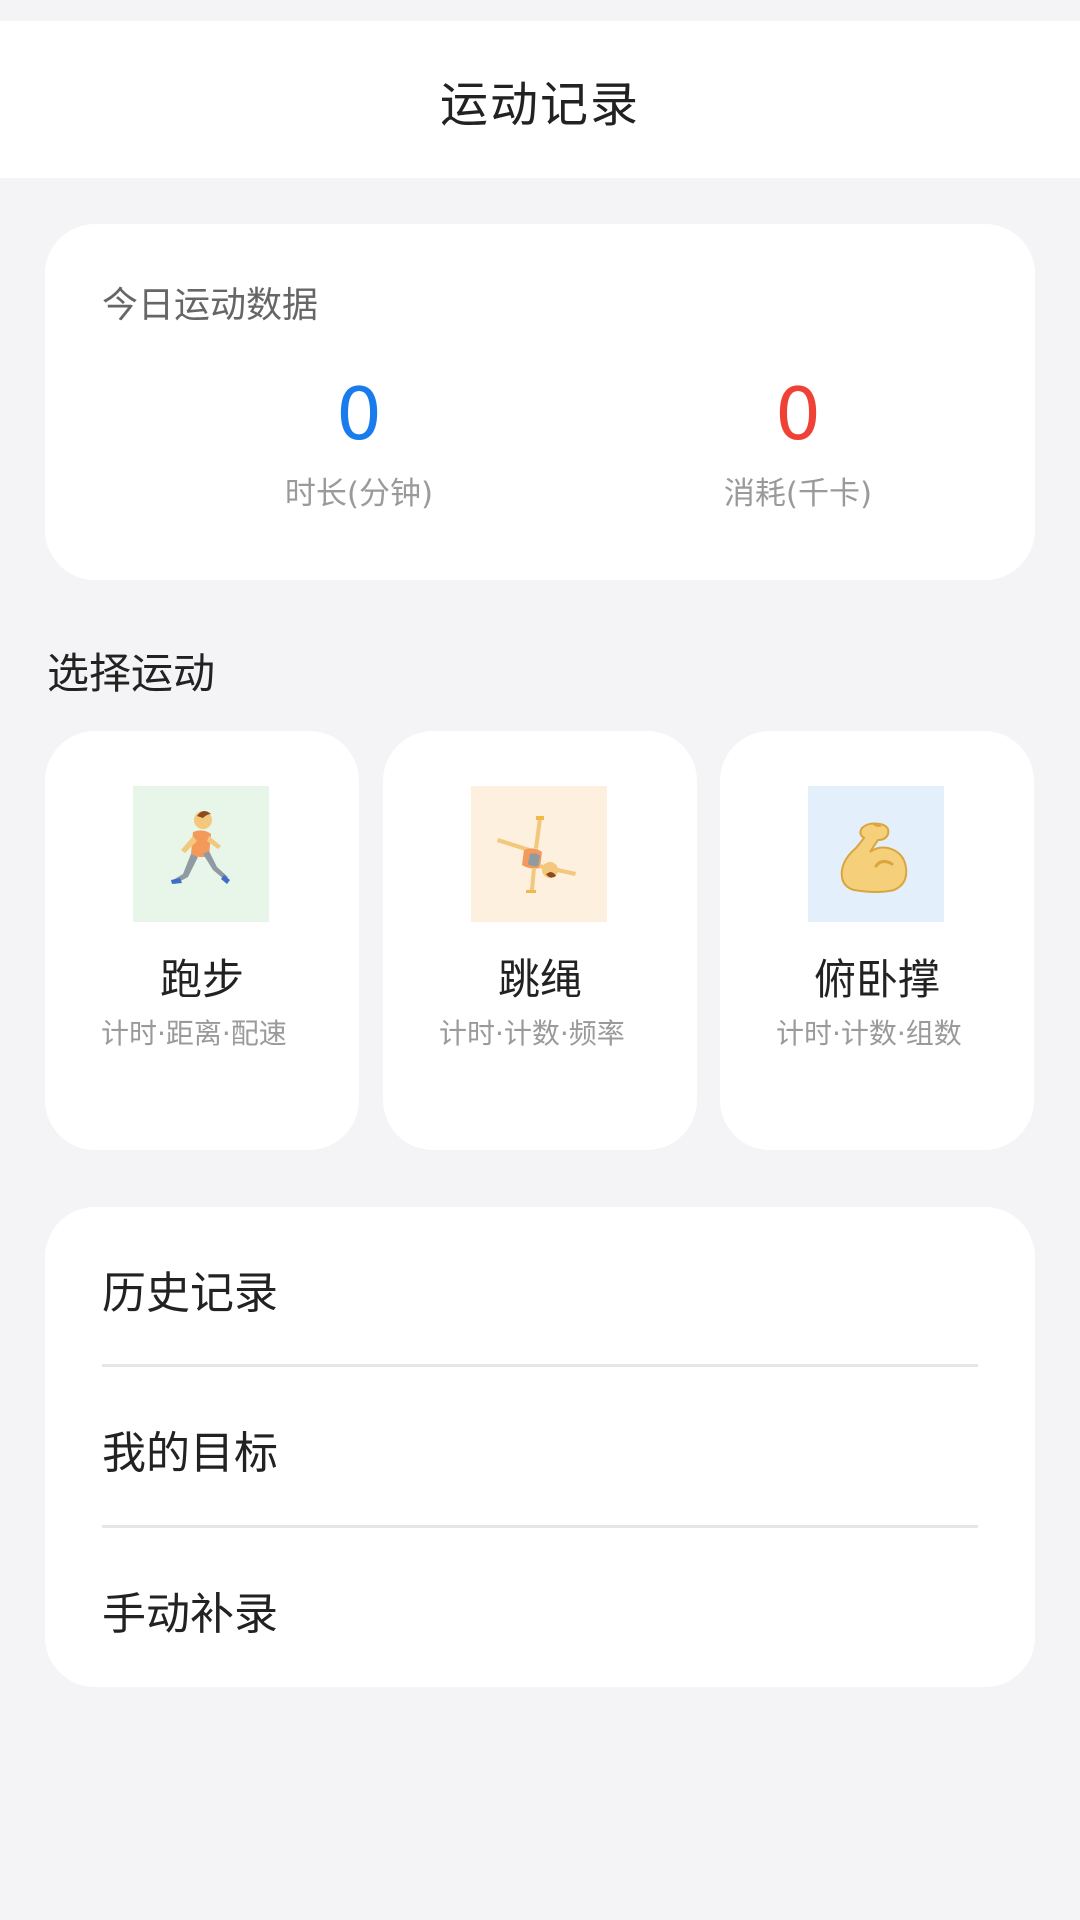 This screenshot has width=1080, height=1920. Describe the element at coordinates (869, 1033) in the screenshot. I see `sport-desc-push-ups: 计时·计数·组数` at that location.